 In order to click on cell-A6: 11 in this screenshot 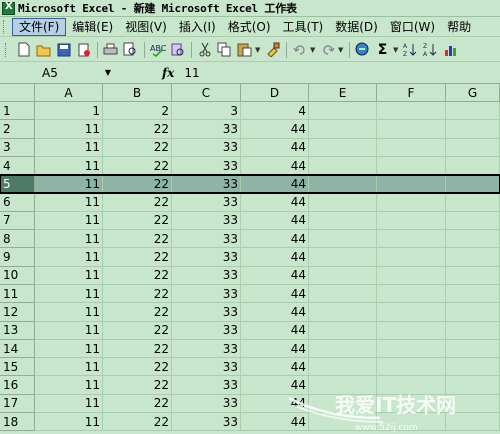, I will do `click(69, 202)`.